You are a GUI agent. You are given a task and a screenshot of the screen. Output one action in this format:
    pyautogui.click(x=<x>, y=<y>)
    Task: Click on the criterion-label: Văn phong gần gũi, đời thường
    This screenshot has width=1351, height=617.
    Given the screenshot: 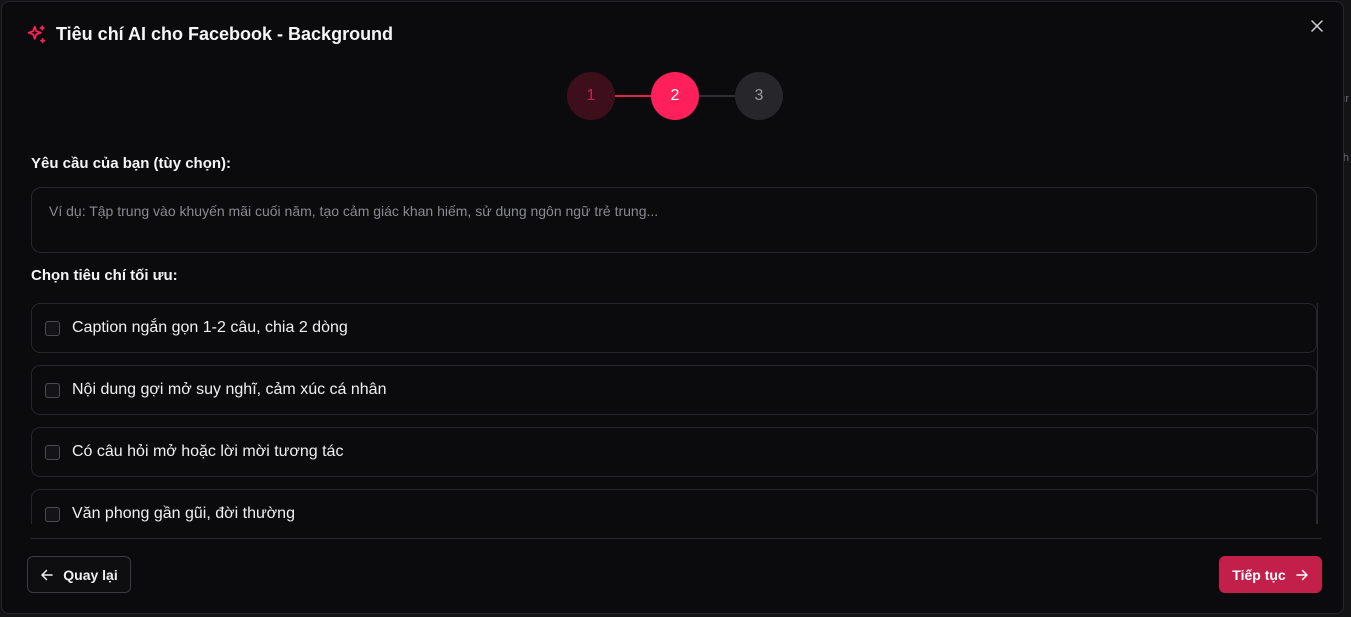 What is the action you would take?
    pyautogui.click(x=183, y=513)
    